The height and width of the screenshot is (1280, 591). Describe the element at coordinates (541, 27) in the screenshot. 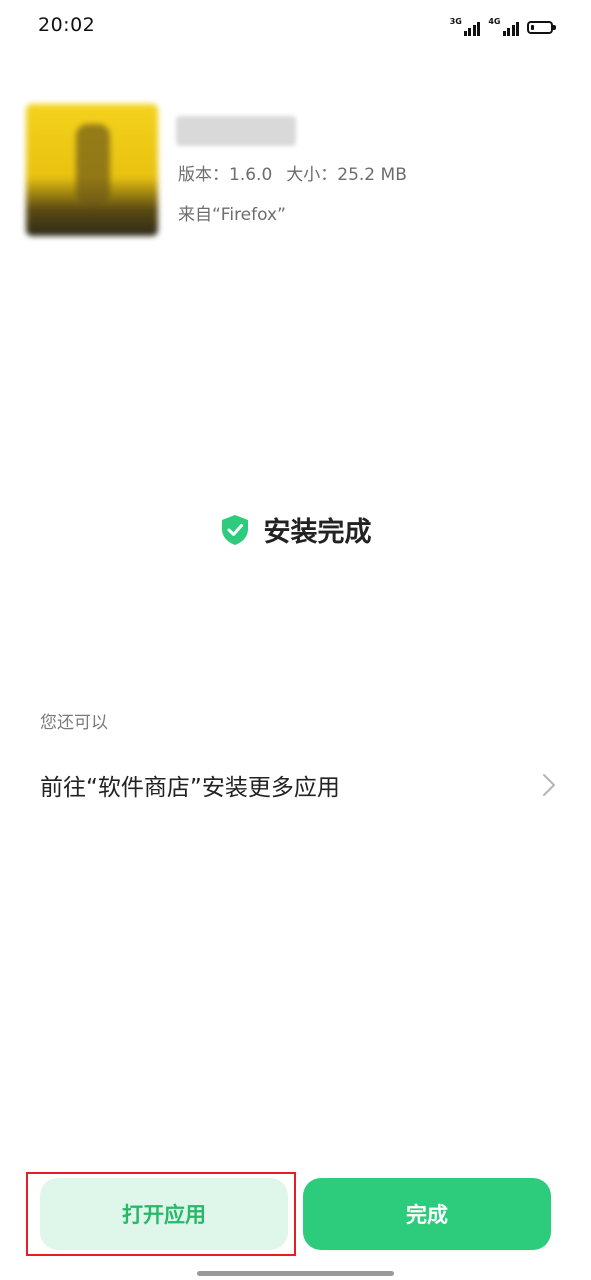

I see `battery-icon` at that location.